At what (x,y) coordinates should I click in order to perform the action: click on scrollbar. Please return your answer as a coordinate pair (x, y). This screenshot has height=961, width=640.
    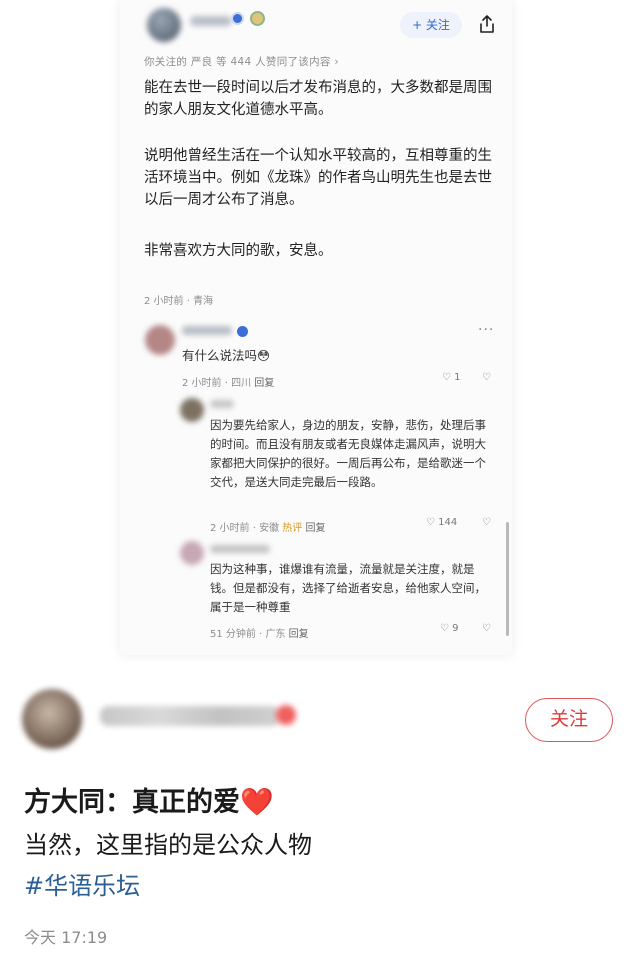
    Looking at the image, I should click on (507, 579).